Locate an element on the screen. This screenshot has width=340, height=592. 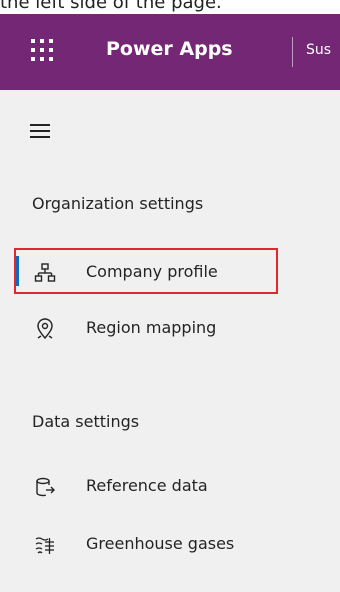
greenhouse-gas-icon is located at coordinates (44, 545).